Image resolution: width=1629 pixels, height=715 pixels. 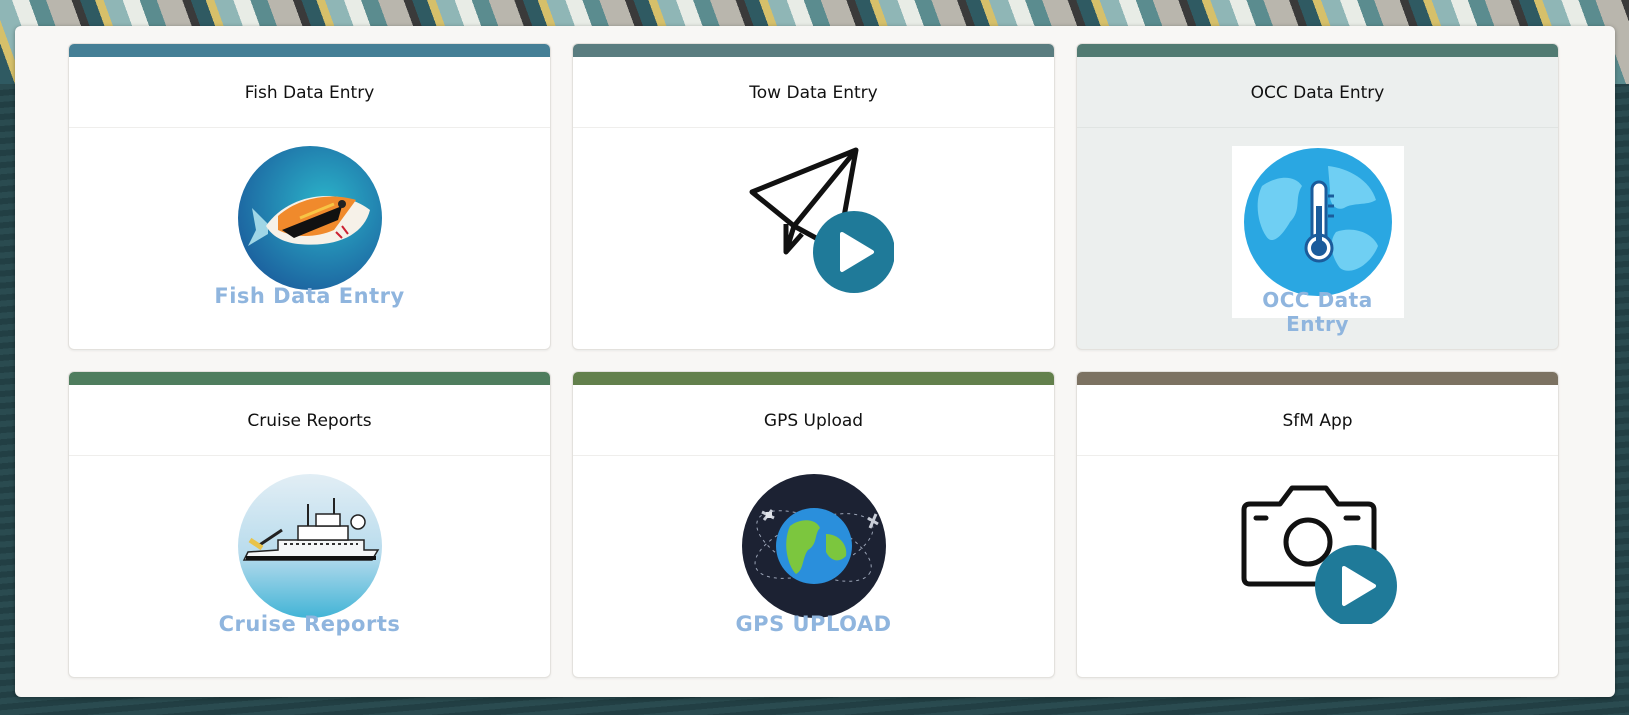 What do you see at coordinates (813, 420) in the screenshot?
I see `card-title: GPS Upload` at bounding box center [813, 420].